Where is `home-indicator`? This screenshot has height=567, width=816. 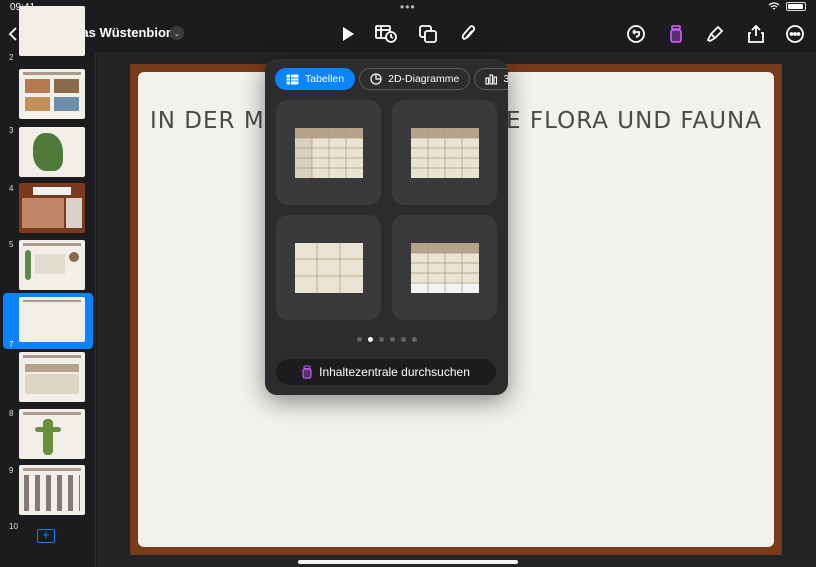
home-indicator is located at coordinates (408, 562).